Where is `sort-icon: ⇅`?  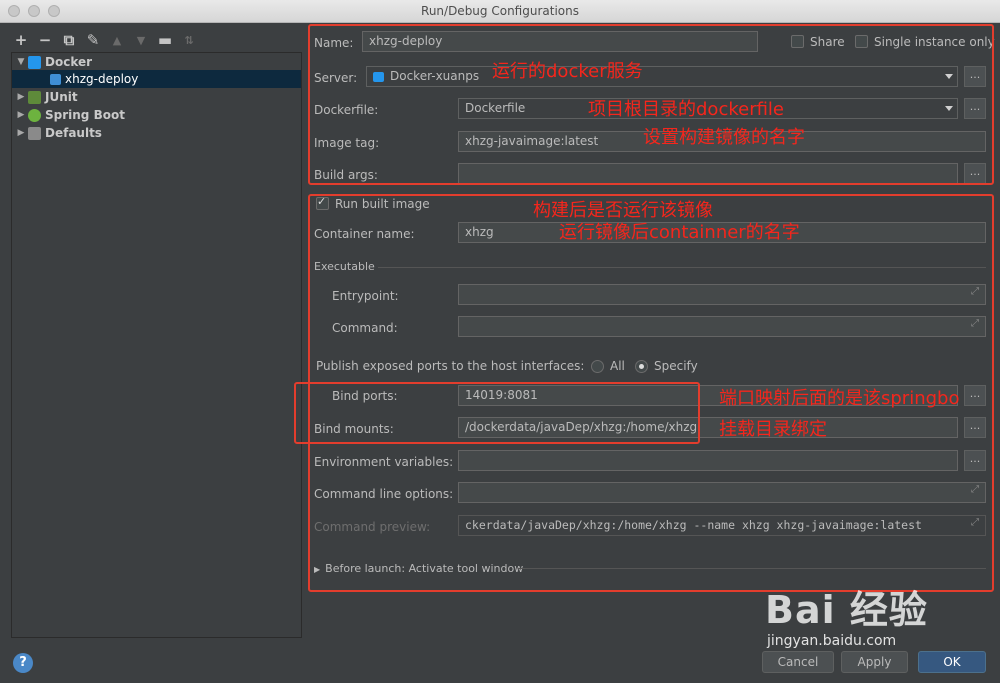
sort-icon: ⇅ is located at coordinates (189, 40).